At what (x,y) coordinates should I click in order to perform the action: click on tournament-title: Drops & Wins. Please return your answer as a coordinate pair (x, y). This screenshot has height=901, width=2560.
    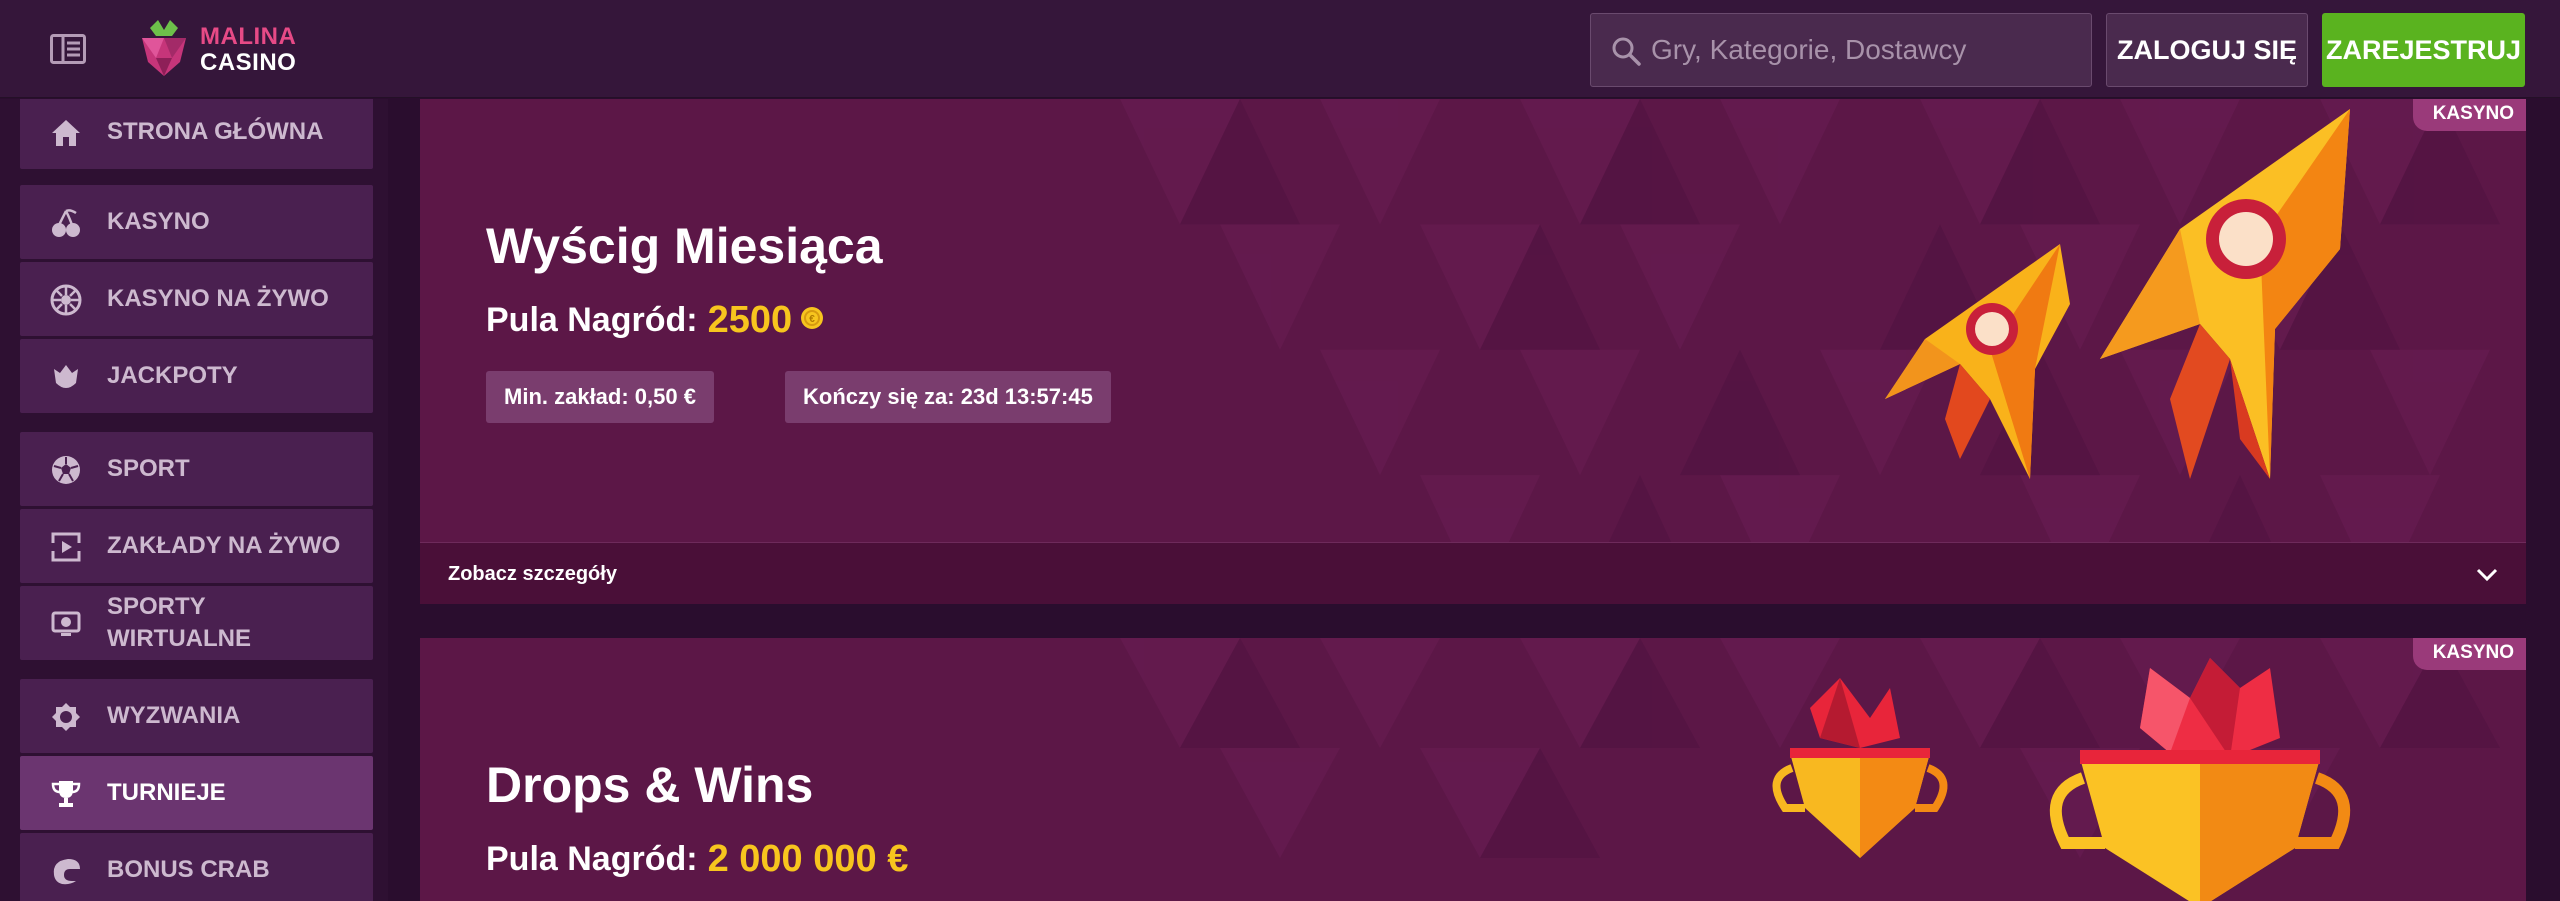
    Looking at the image, I should click on (650, 785).